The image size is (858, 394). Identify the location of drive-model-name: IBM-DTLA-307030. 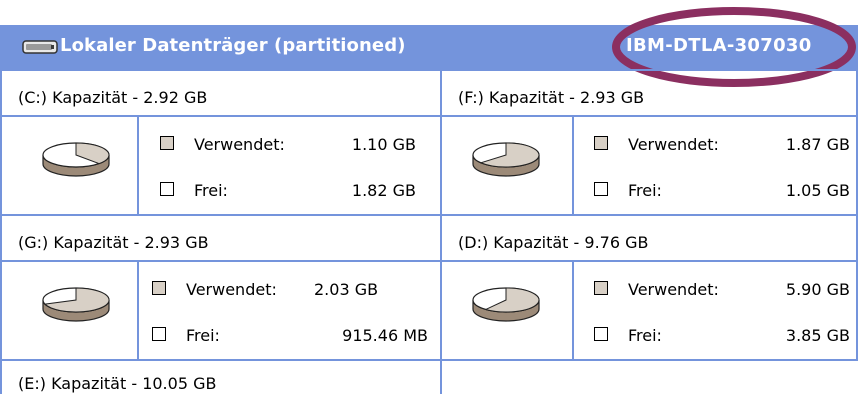
(719, 45).